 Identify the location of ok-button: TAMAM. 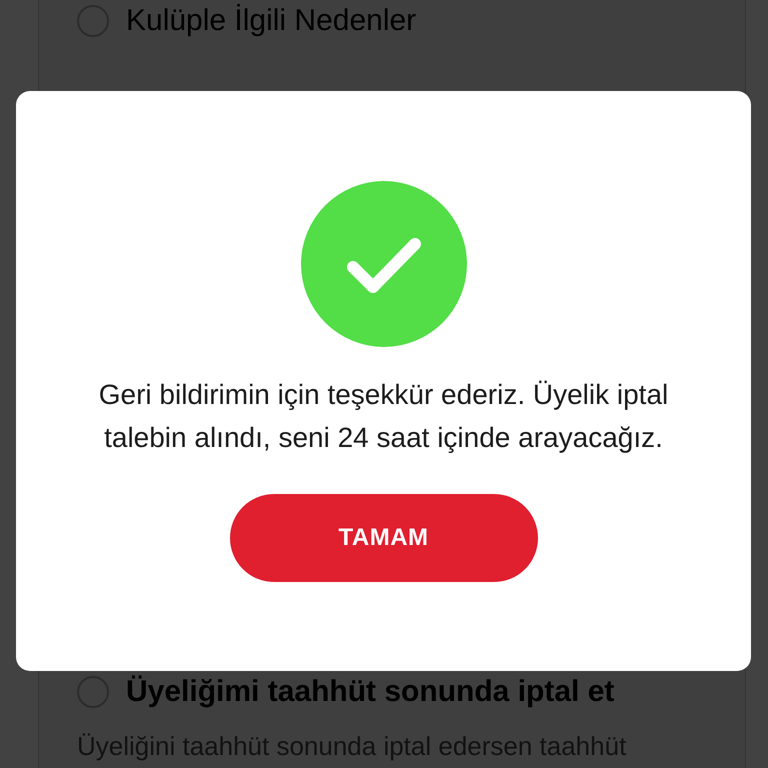
(384, 538).